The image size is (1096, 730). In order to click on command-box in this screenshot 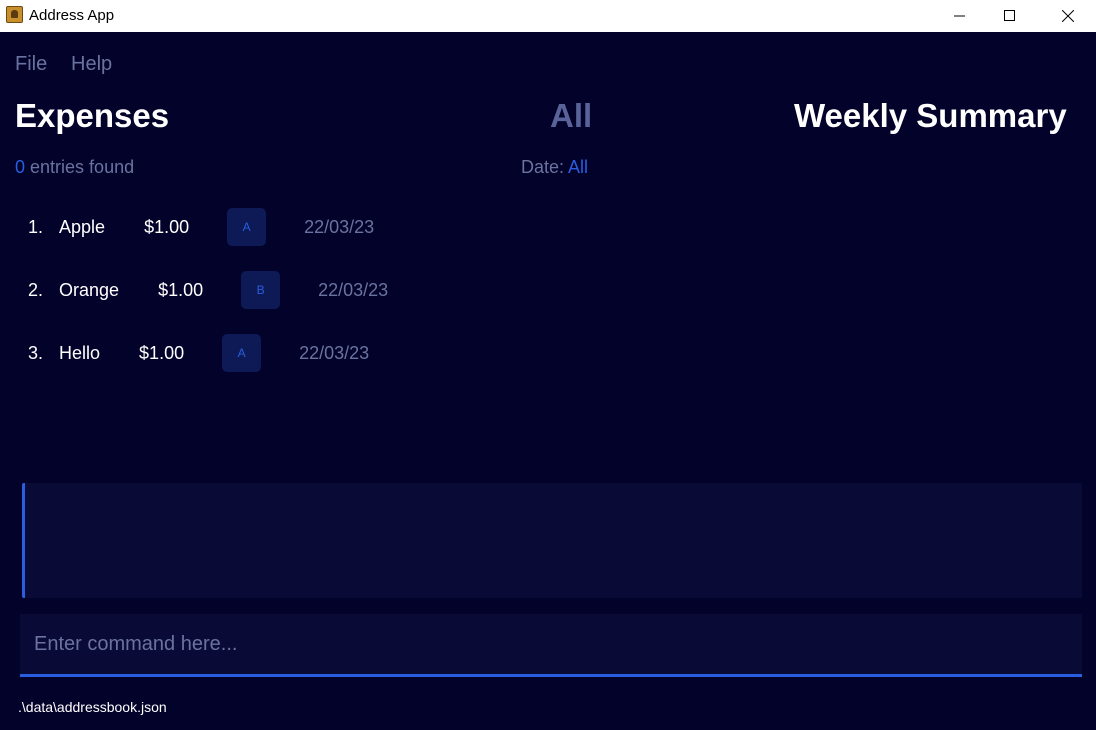, I will do `click(551, 645)`.